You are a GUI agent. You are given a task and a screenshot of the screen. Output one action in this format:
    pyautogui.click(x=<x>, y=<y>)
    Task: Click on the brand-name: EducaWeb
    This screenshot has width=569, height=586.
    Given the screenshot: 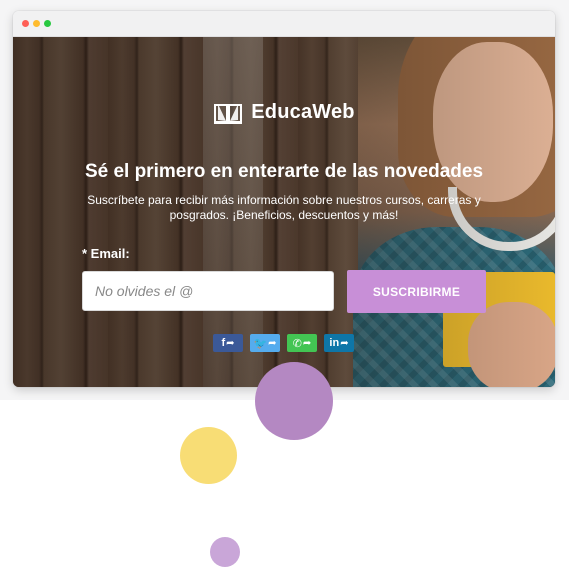 What is the action you would take?
    pyautogui.click(x=303, y=112)
    